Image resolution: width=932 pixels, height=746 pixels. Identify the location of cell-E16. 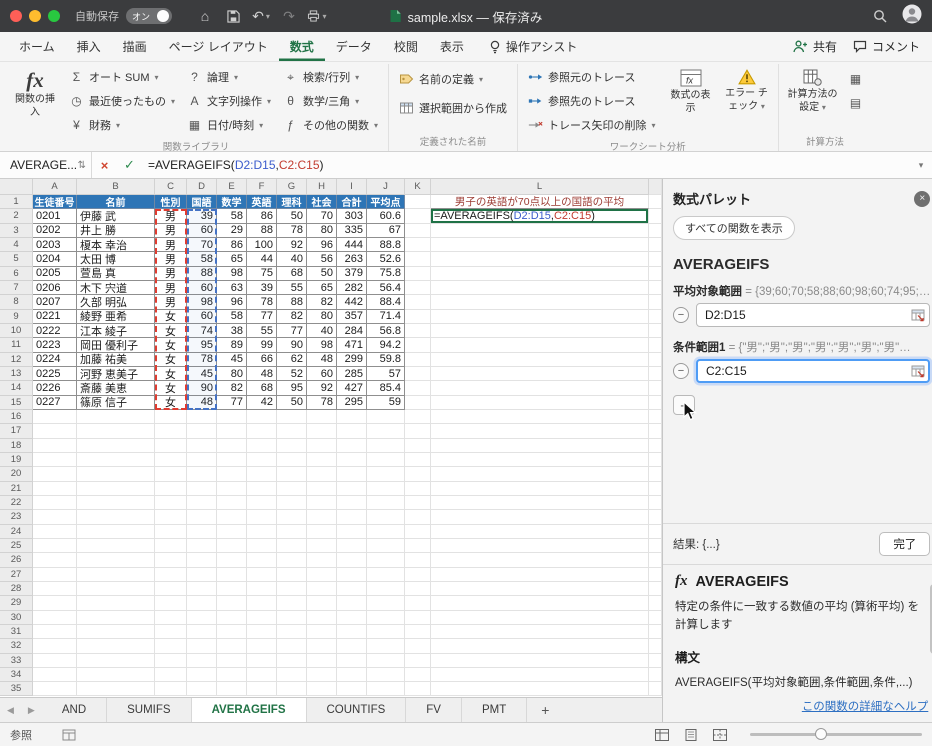
(232, 417).